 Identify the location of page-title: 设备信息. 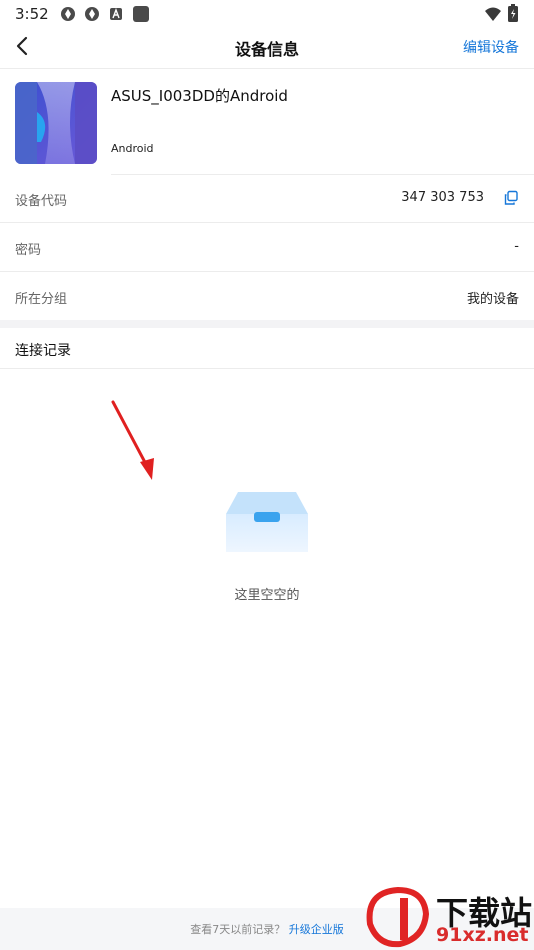
(266, 49).